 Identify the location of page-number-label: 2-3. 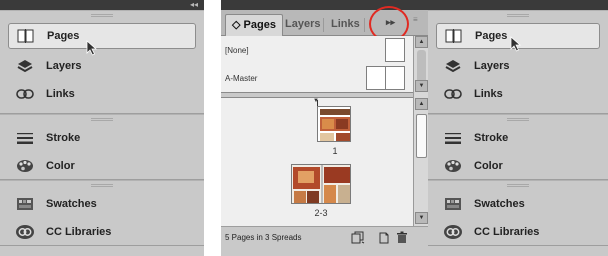
(321, 213).